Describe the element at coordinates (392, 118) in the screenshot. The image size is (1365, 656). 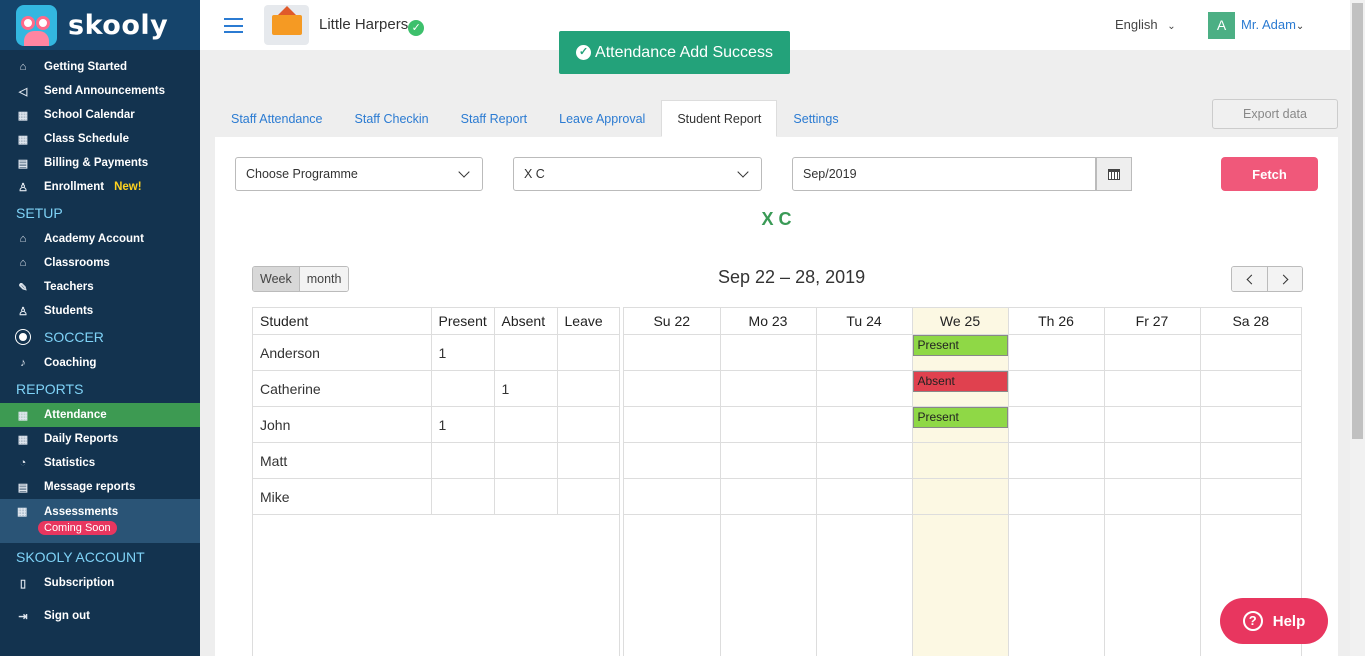
I see `tab-staff-checkin: Staff Checkin` at that location.